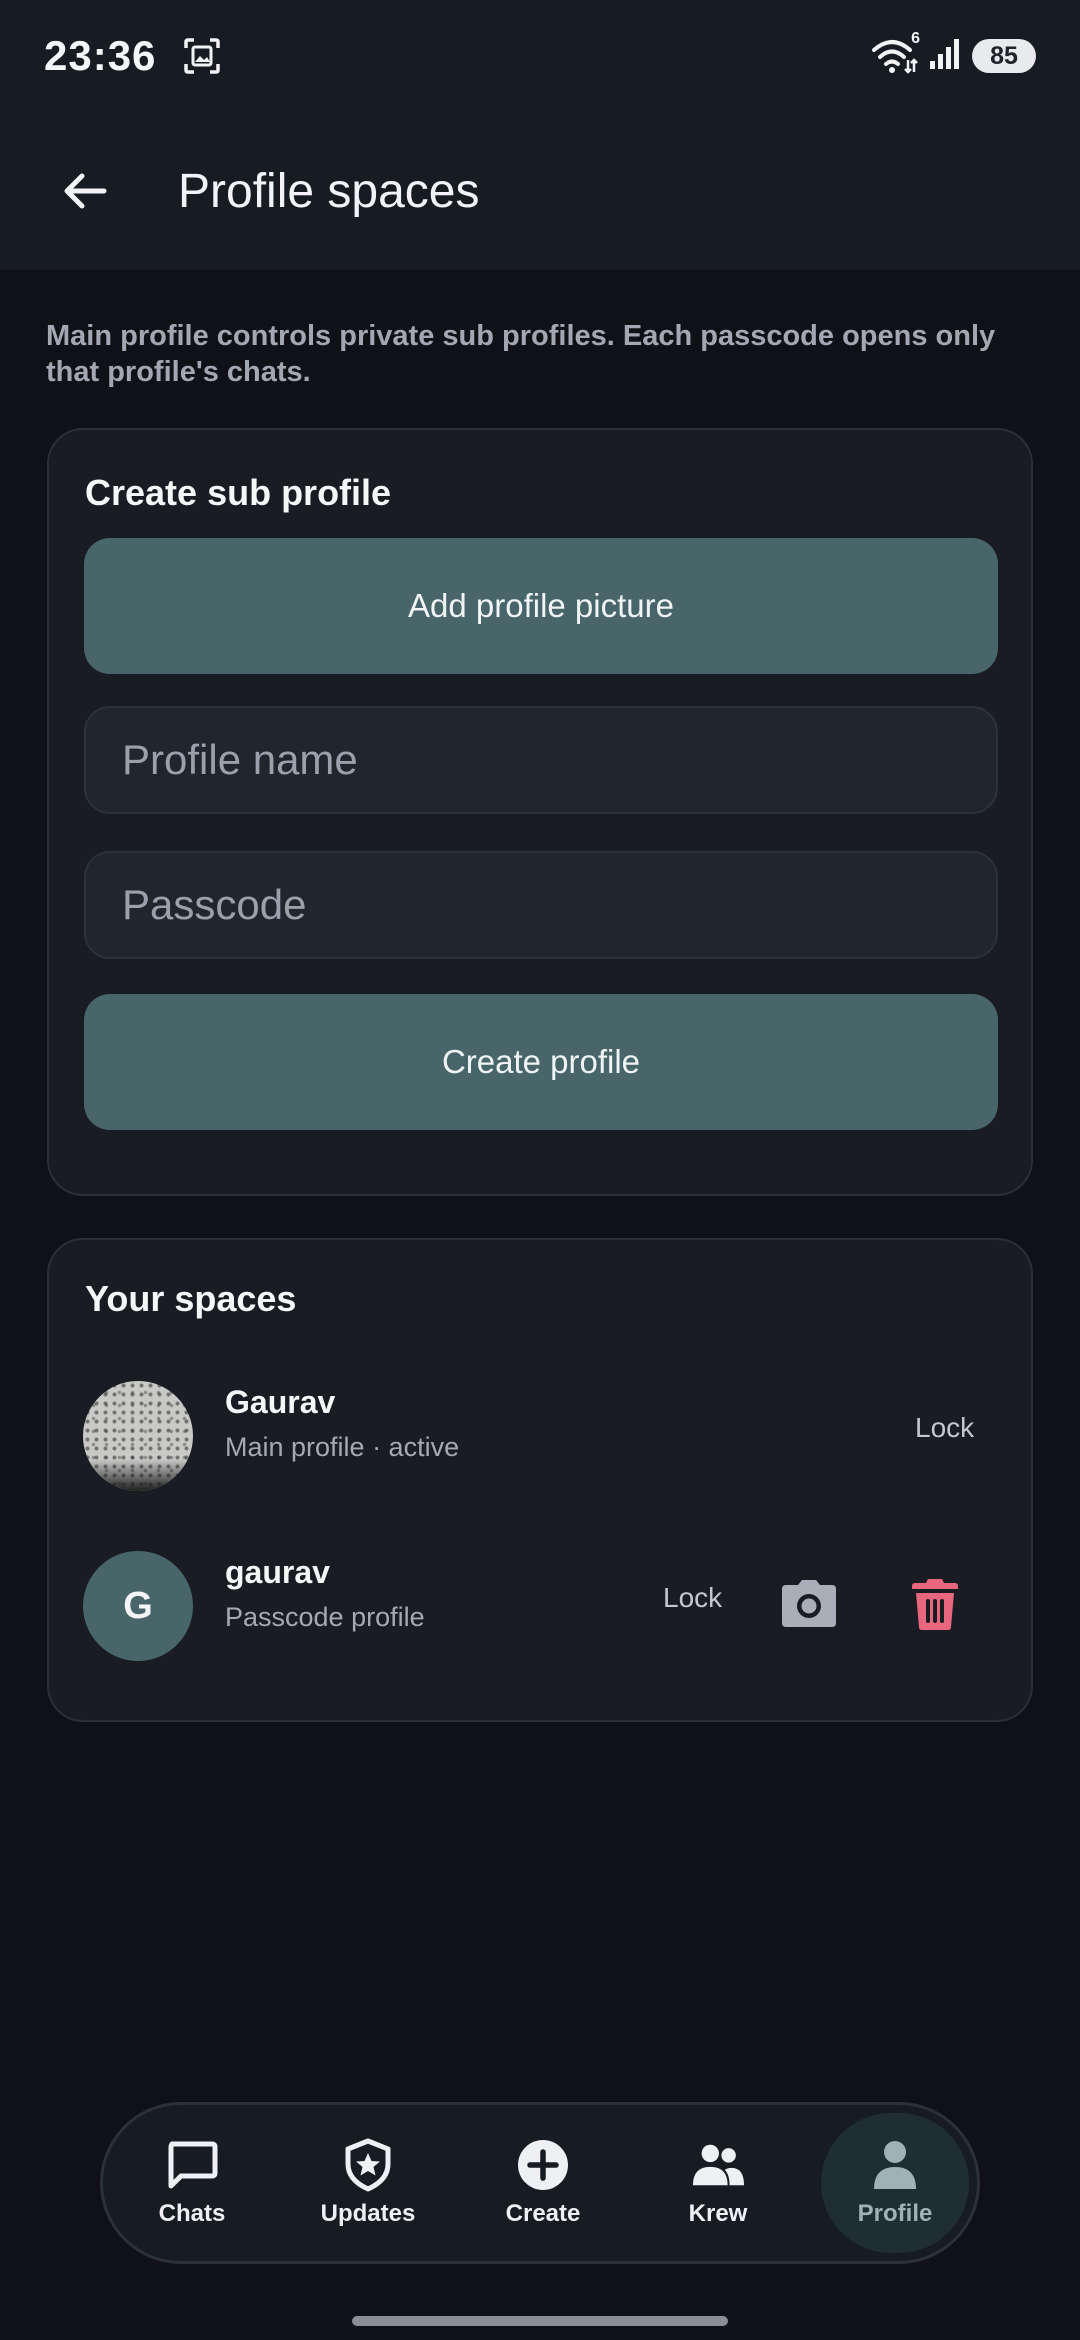 The width and height of the screenshot is (1080, 2340). I want to click on space-row-main: Gaurav Main profile · active Lock, so click(542, 1434).